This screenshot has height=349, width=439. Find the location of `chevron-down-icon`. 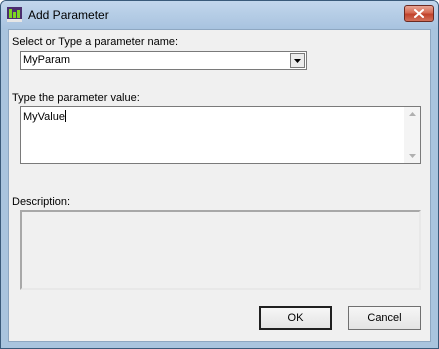

chevron-down-icon is located at coordinates (297, 61).